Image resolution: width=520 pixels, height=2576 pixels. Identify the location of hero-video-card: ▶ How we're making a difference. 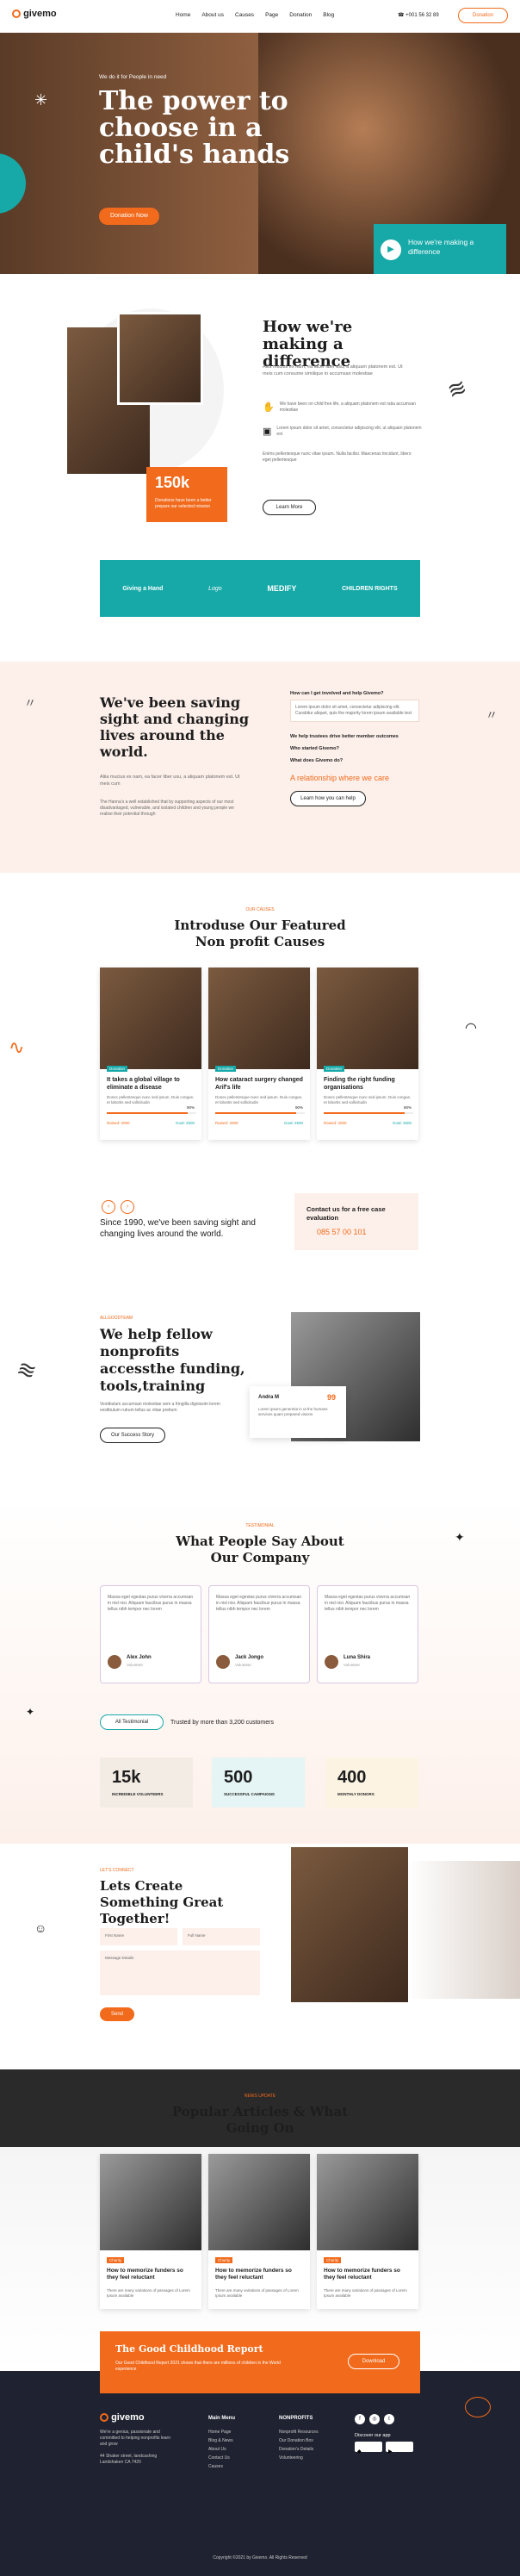
(440, 250).